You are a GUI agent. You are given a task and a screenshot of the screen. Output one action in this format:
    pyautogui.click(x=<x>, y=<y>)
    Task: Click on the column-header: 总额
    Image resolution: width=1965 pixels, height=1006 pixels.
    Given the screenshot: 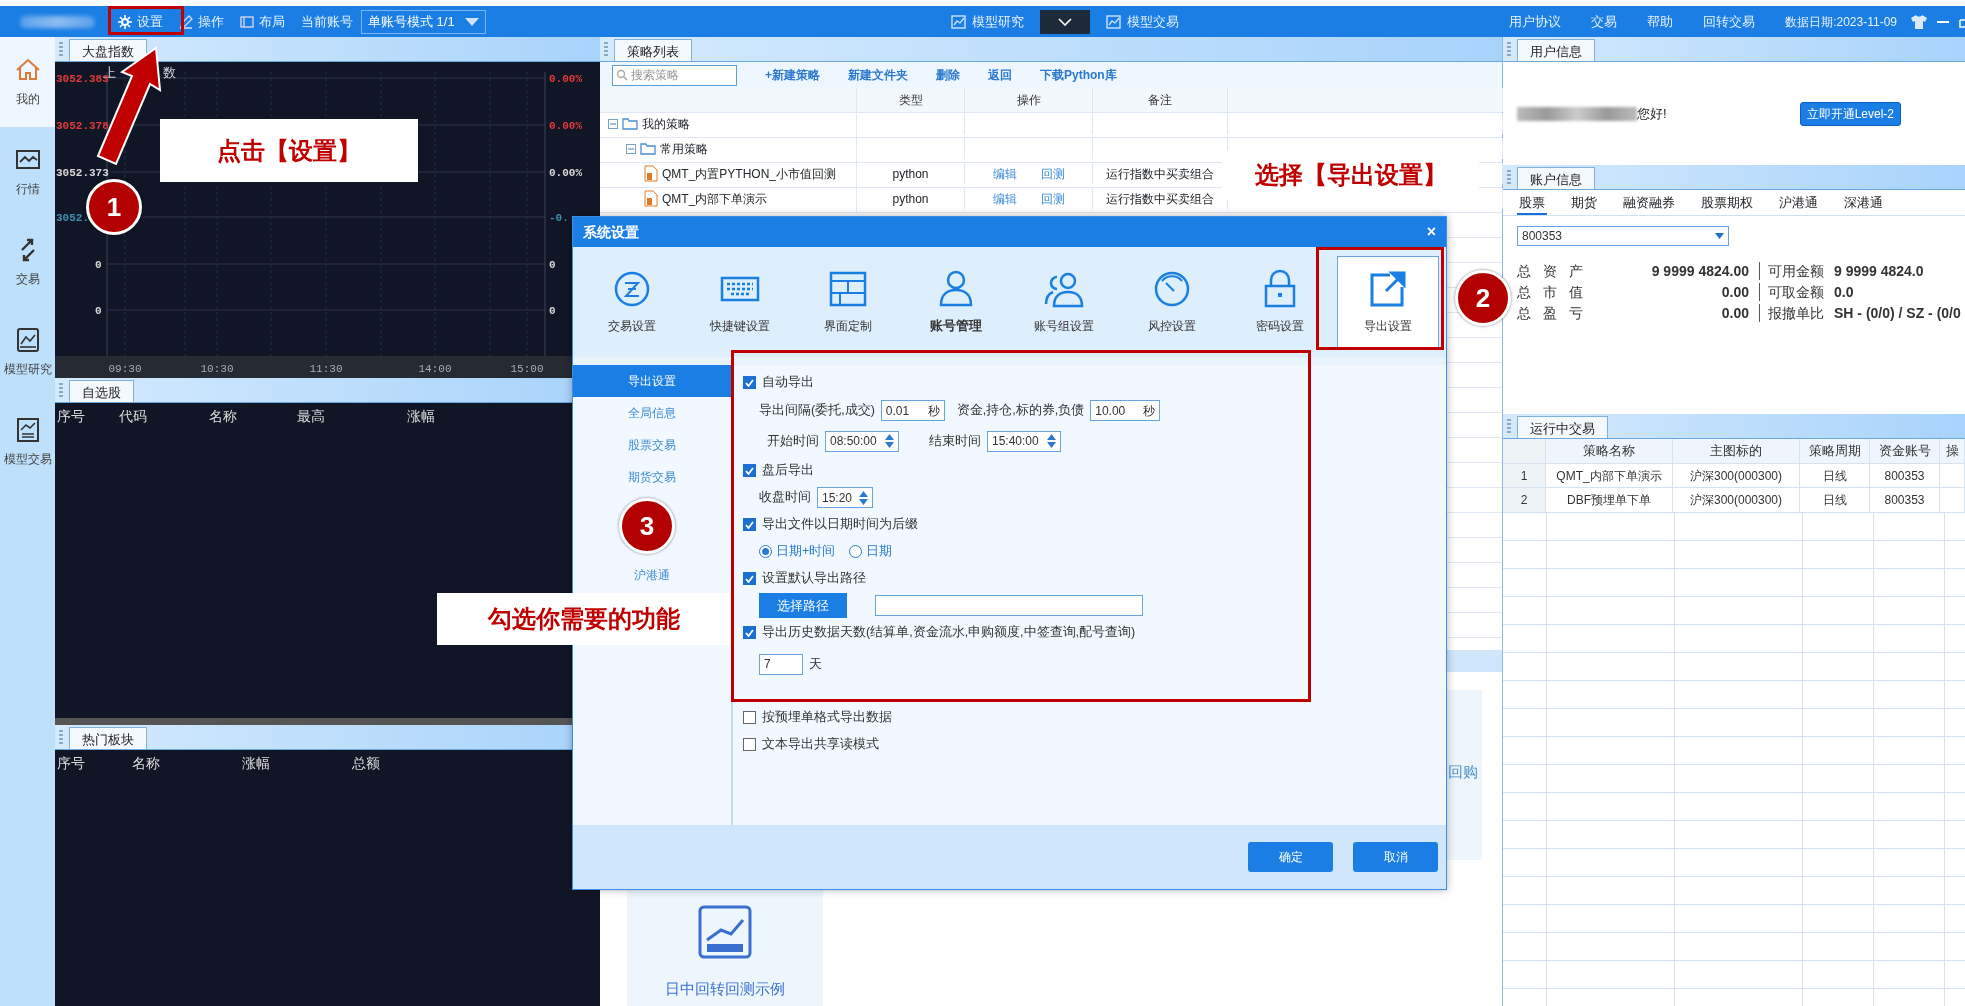 What is the action you would take?
    pyautogui.click(x=366, y=763)
    